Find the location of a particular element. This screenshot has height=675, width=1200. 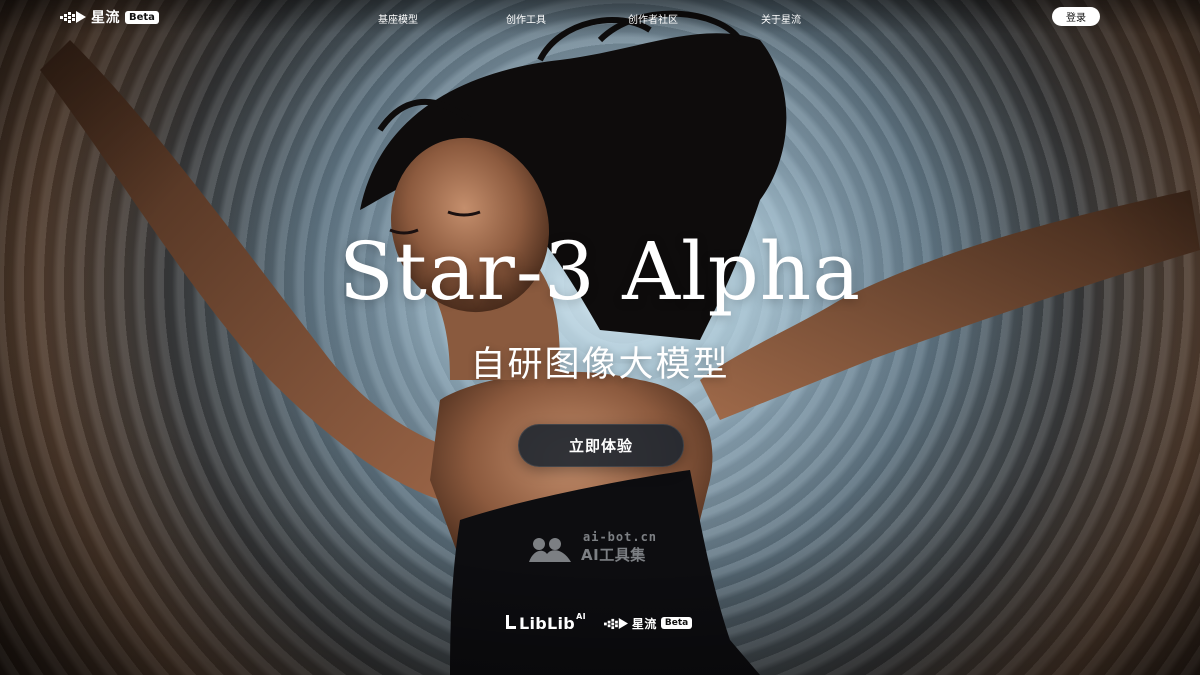

liblib-logo-text: LibLib is located at coordinates (547, 623).